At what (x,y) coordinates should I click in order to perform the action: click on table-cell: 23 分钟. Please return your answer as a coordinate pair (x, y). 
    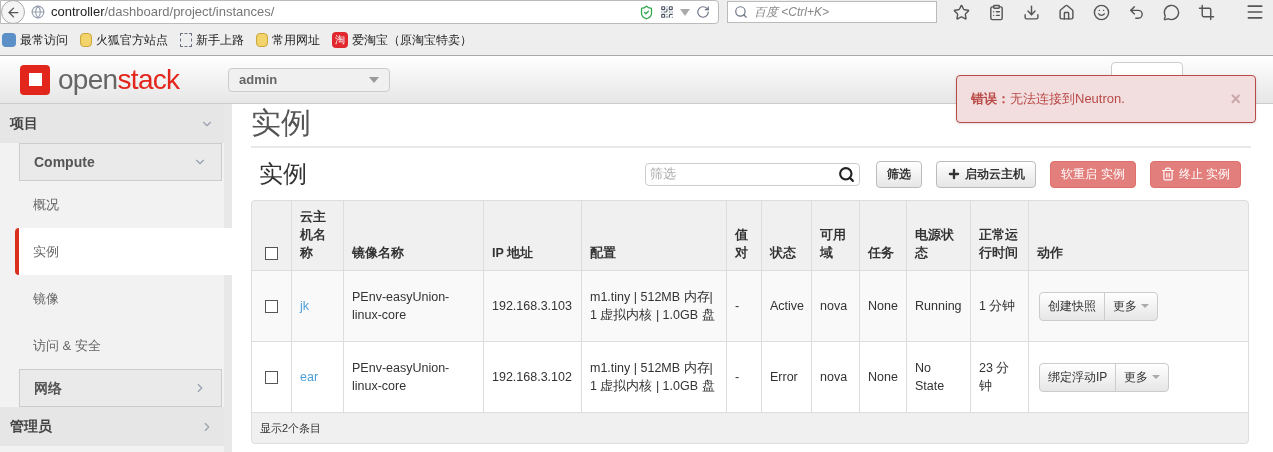
    Looking at the image, I should click on (1000, 377).